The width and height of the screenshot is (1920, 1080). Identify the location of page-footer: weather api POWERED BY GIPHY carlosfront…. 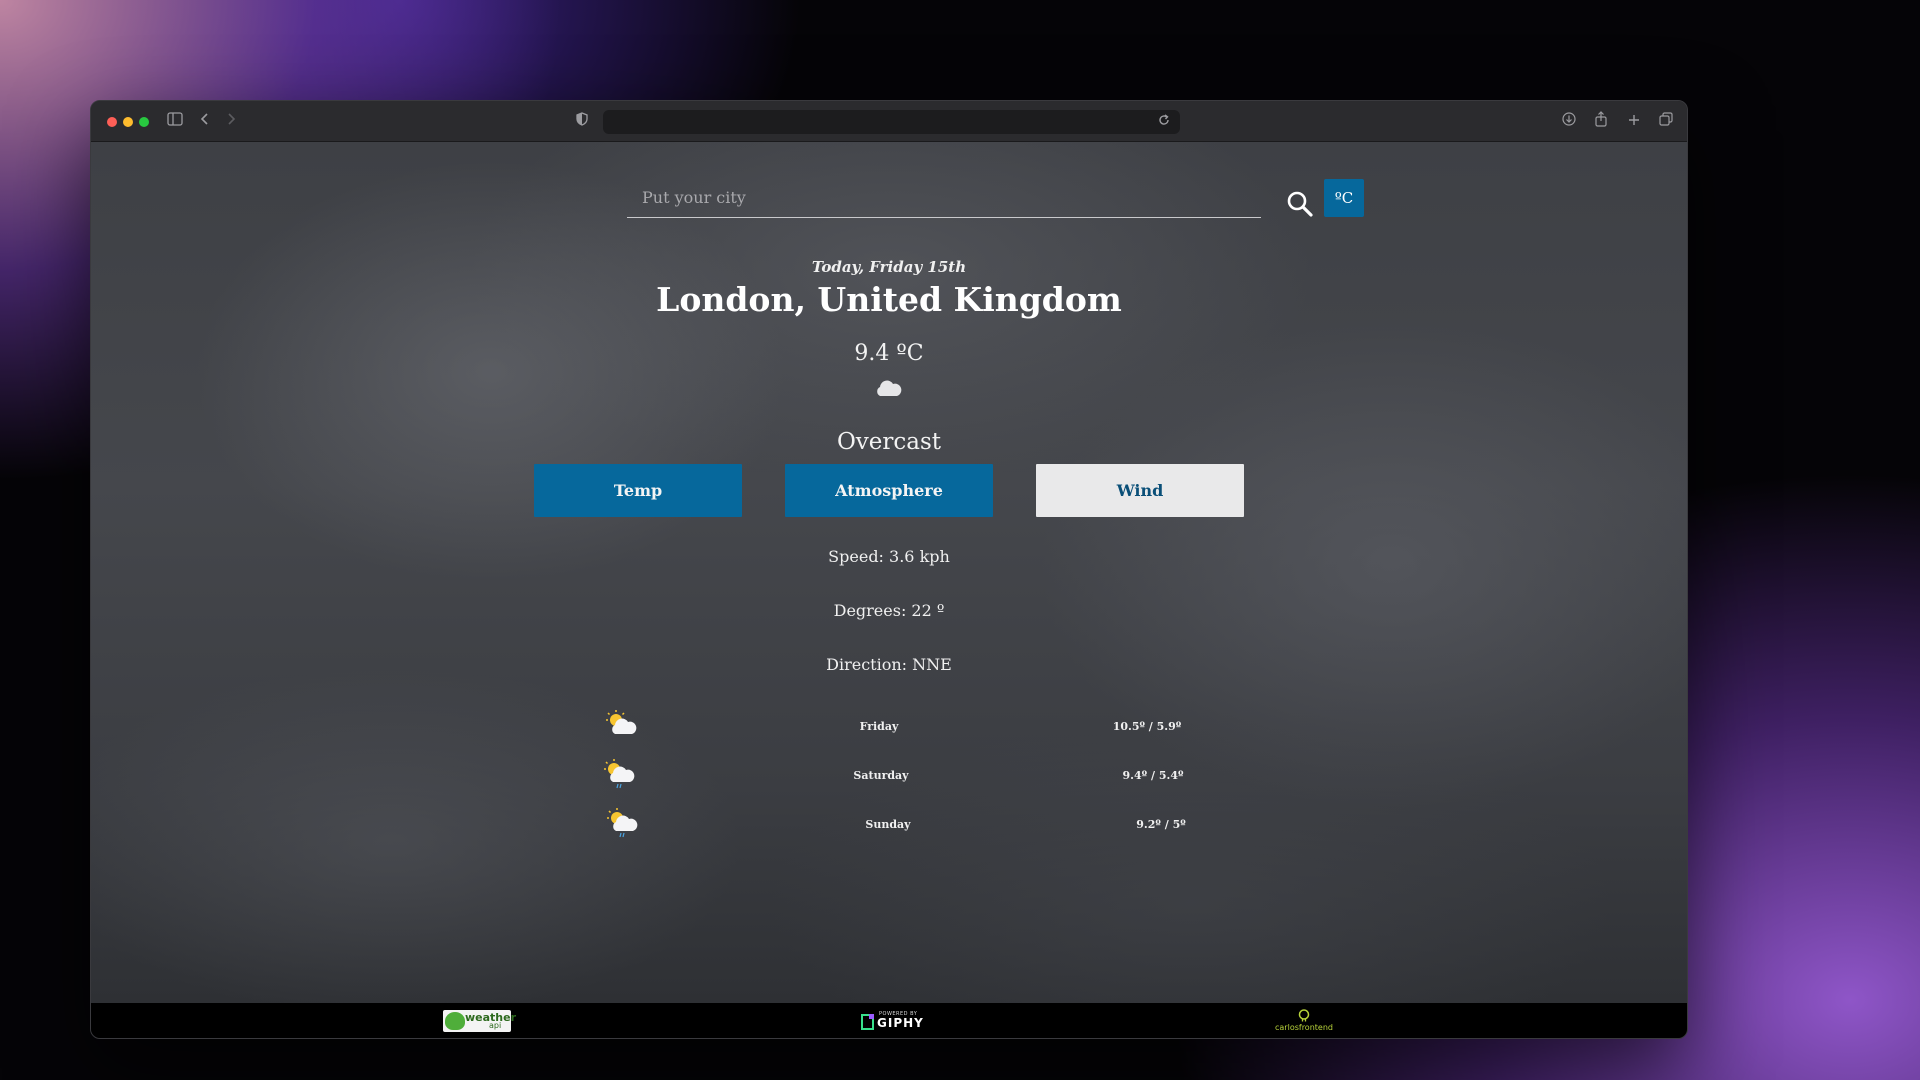
(889, 1020).